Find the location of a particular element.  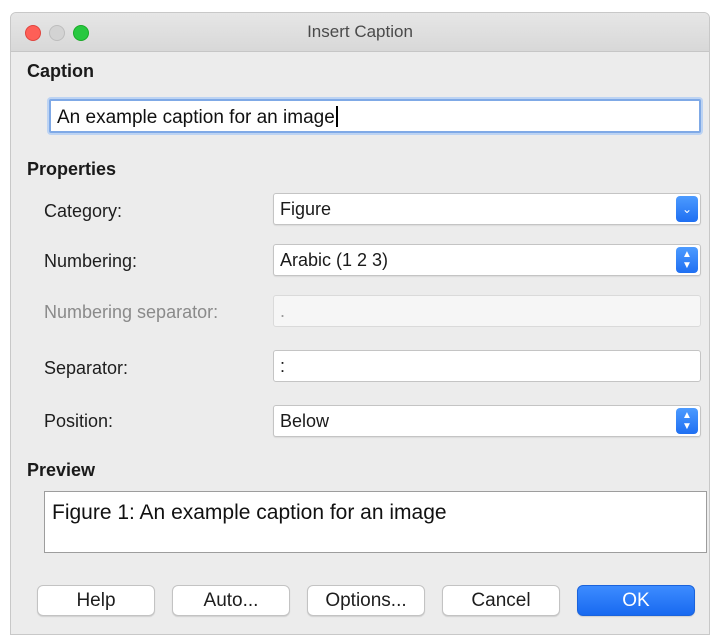

help-button: Help is located at coordinates (96, 600).